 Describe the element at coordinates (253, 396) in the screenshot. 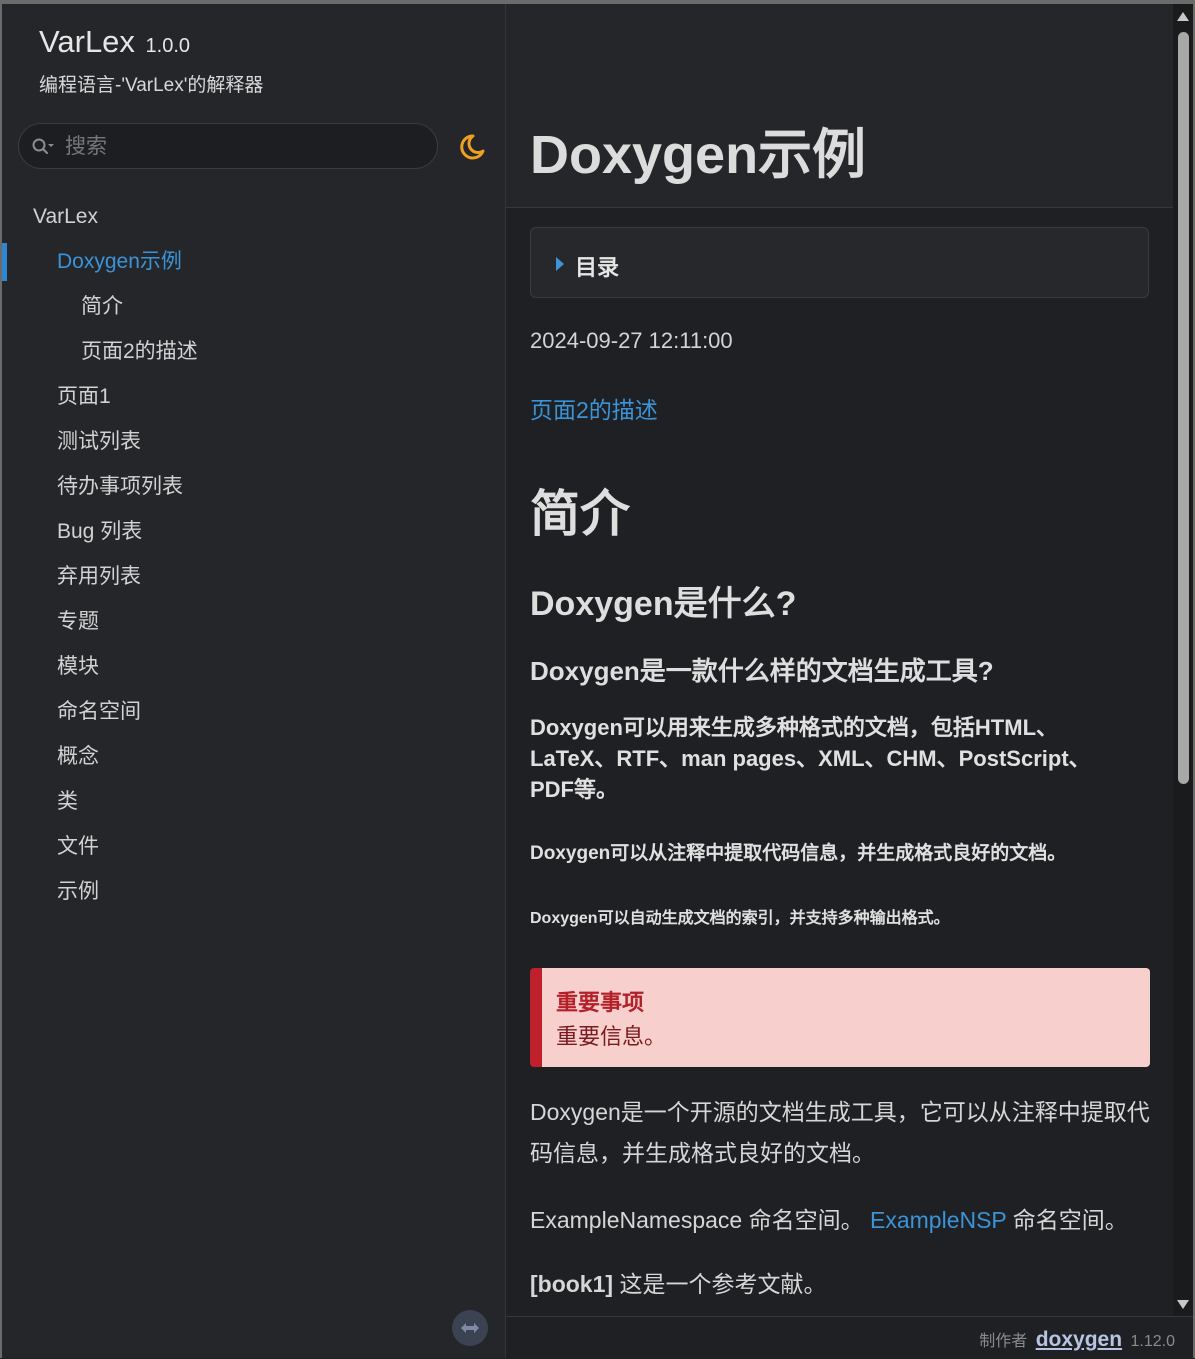

I see `nav-item: 页面1` at that location.